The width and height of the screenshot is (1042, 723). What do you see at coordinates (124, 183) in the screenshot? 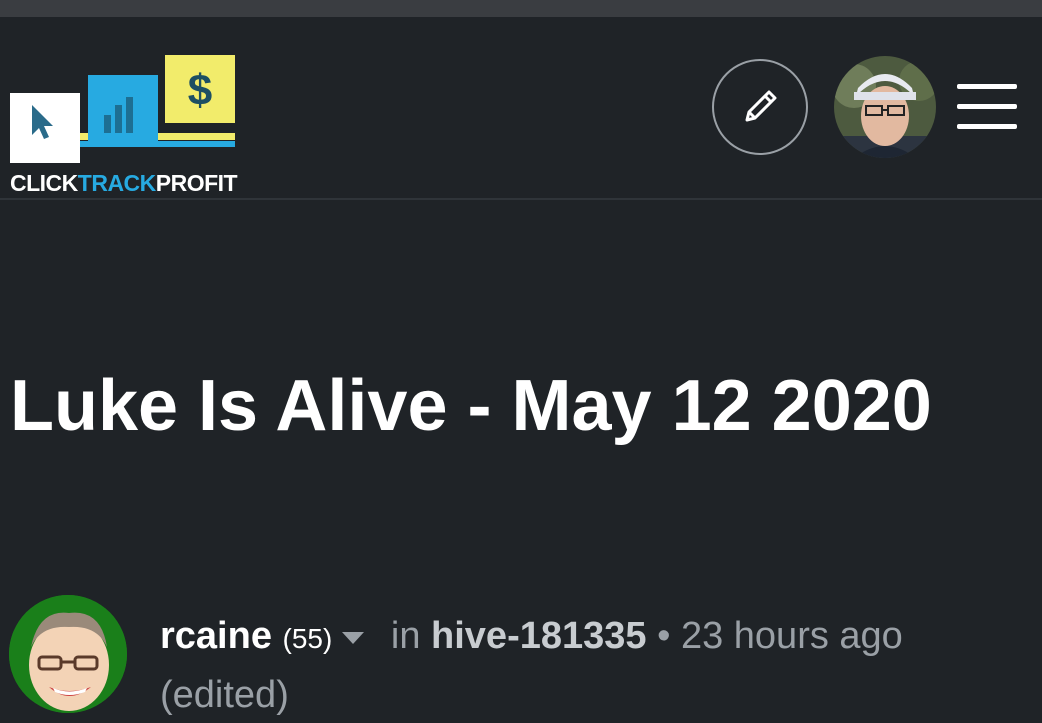
I see `logo-wordmark: CLICKTRACKPROFIT` at bounding box center [124, 183].